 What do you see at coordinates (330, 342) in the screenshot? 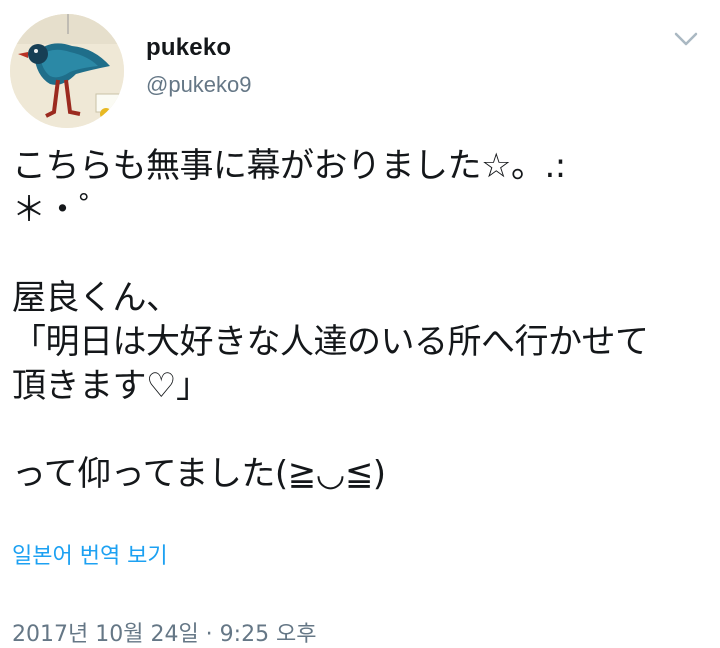
I see `tweet-line: 「明日は大好きな人達のいる所へ行かせて` at bounding box center [330, 342].